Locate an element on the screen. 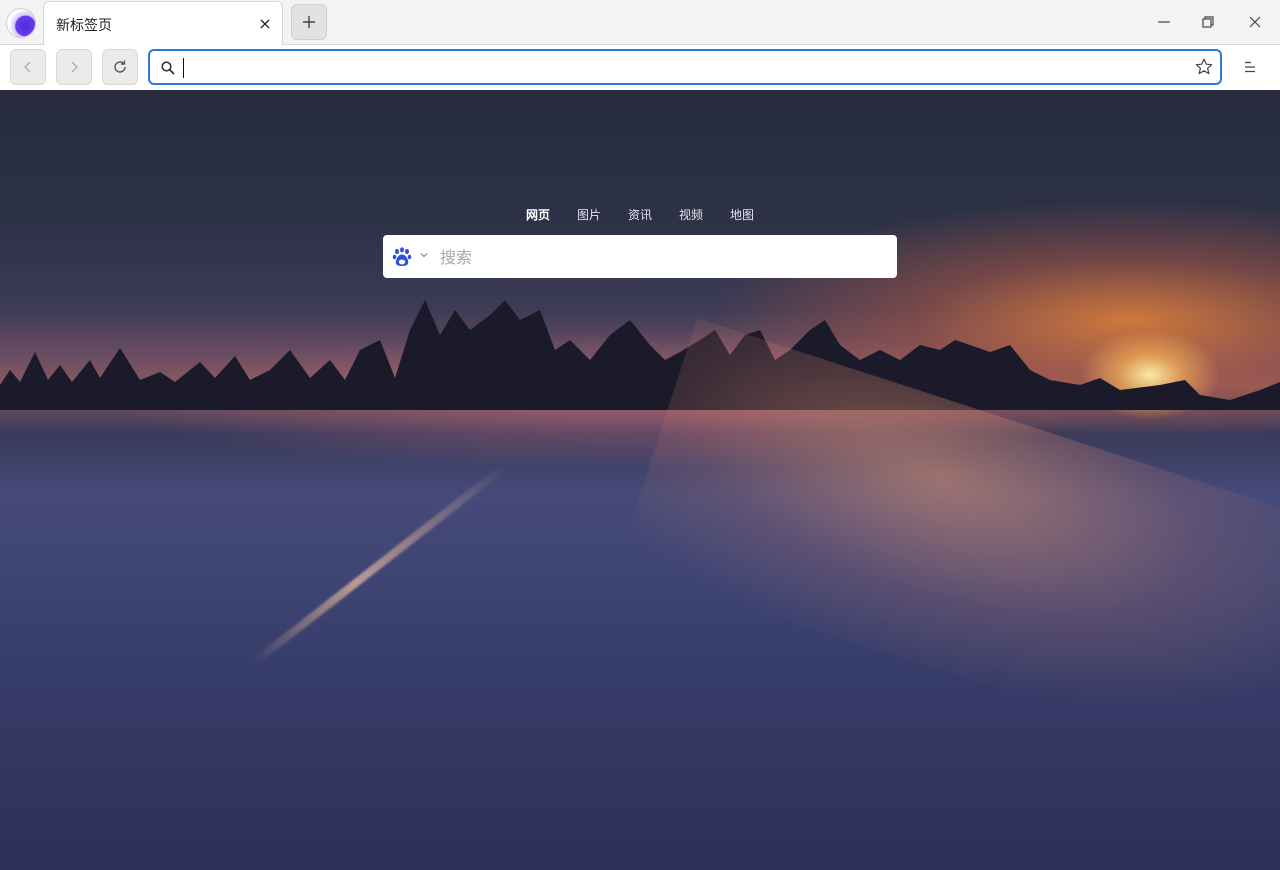 Image resolution: width=1280 pixels, height=870 pixels. wallpaper-treeline is located at coordinates (640, 355).